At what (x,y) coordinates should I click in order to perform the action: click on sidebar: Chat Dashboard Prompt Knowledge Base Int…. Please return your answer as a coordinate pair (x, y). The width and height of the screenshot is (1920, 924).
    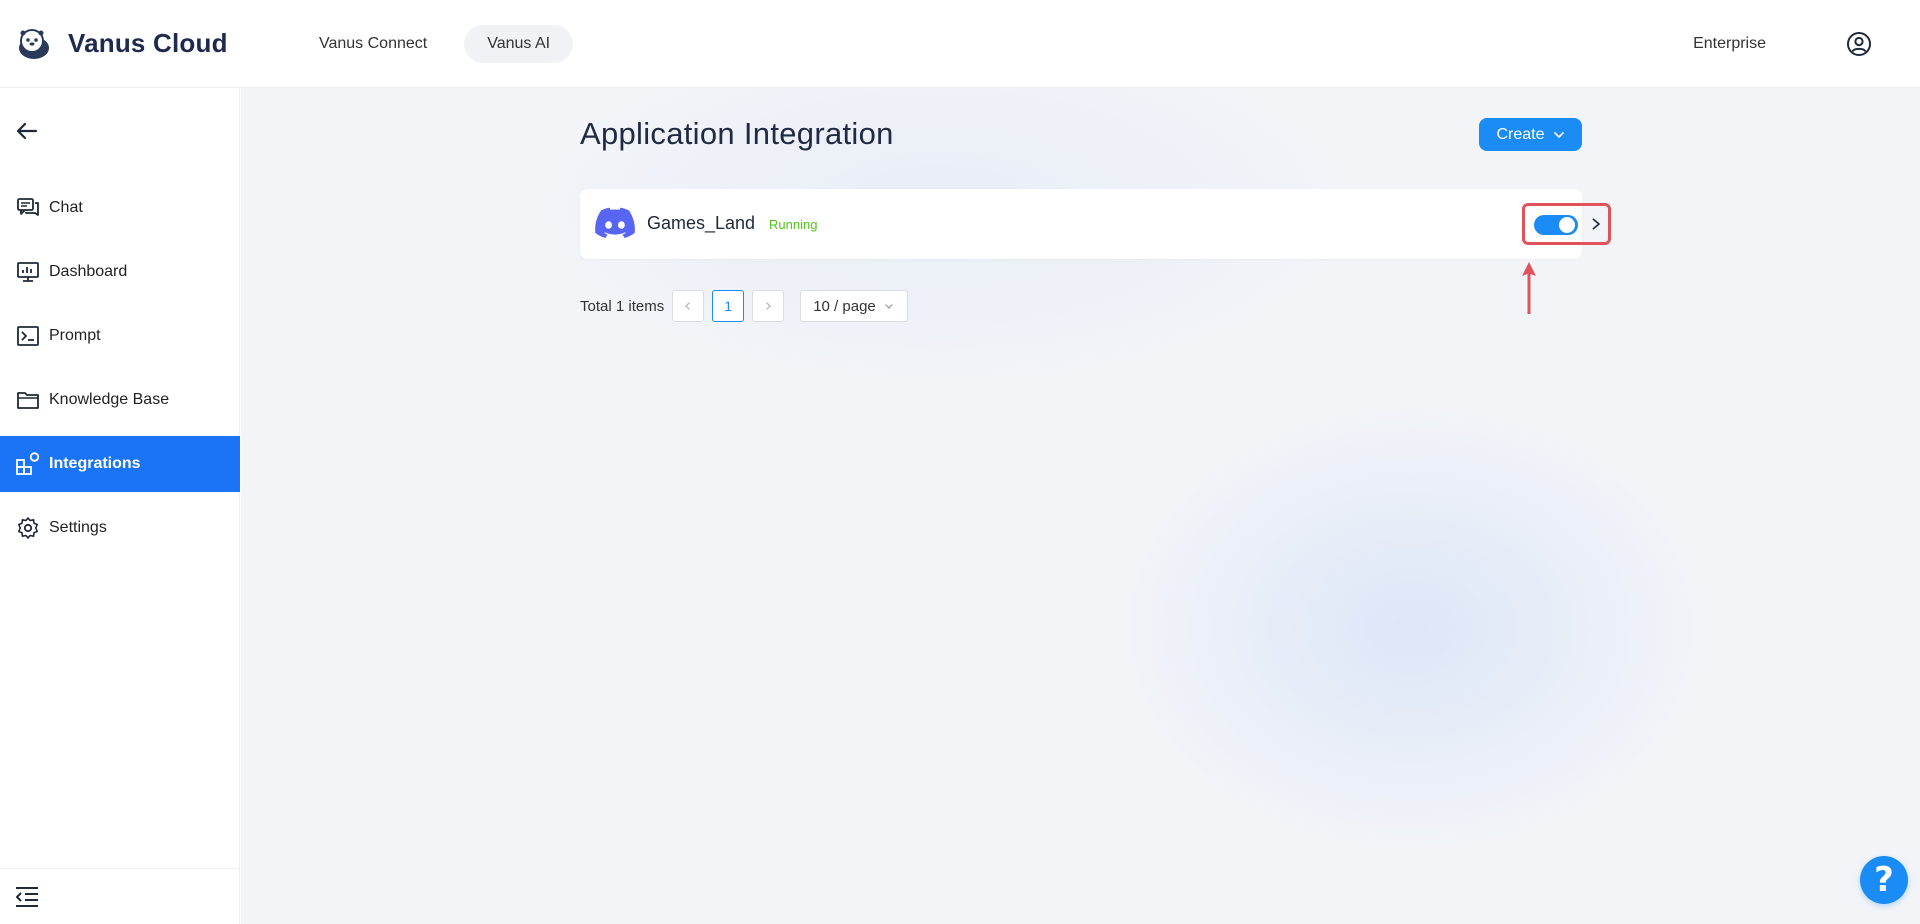
    Looking at the image, I should click on (120, 506).